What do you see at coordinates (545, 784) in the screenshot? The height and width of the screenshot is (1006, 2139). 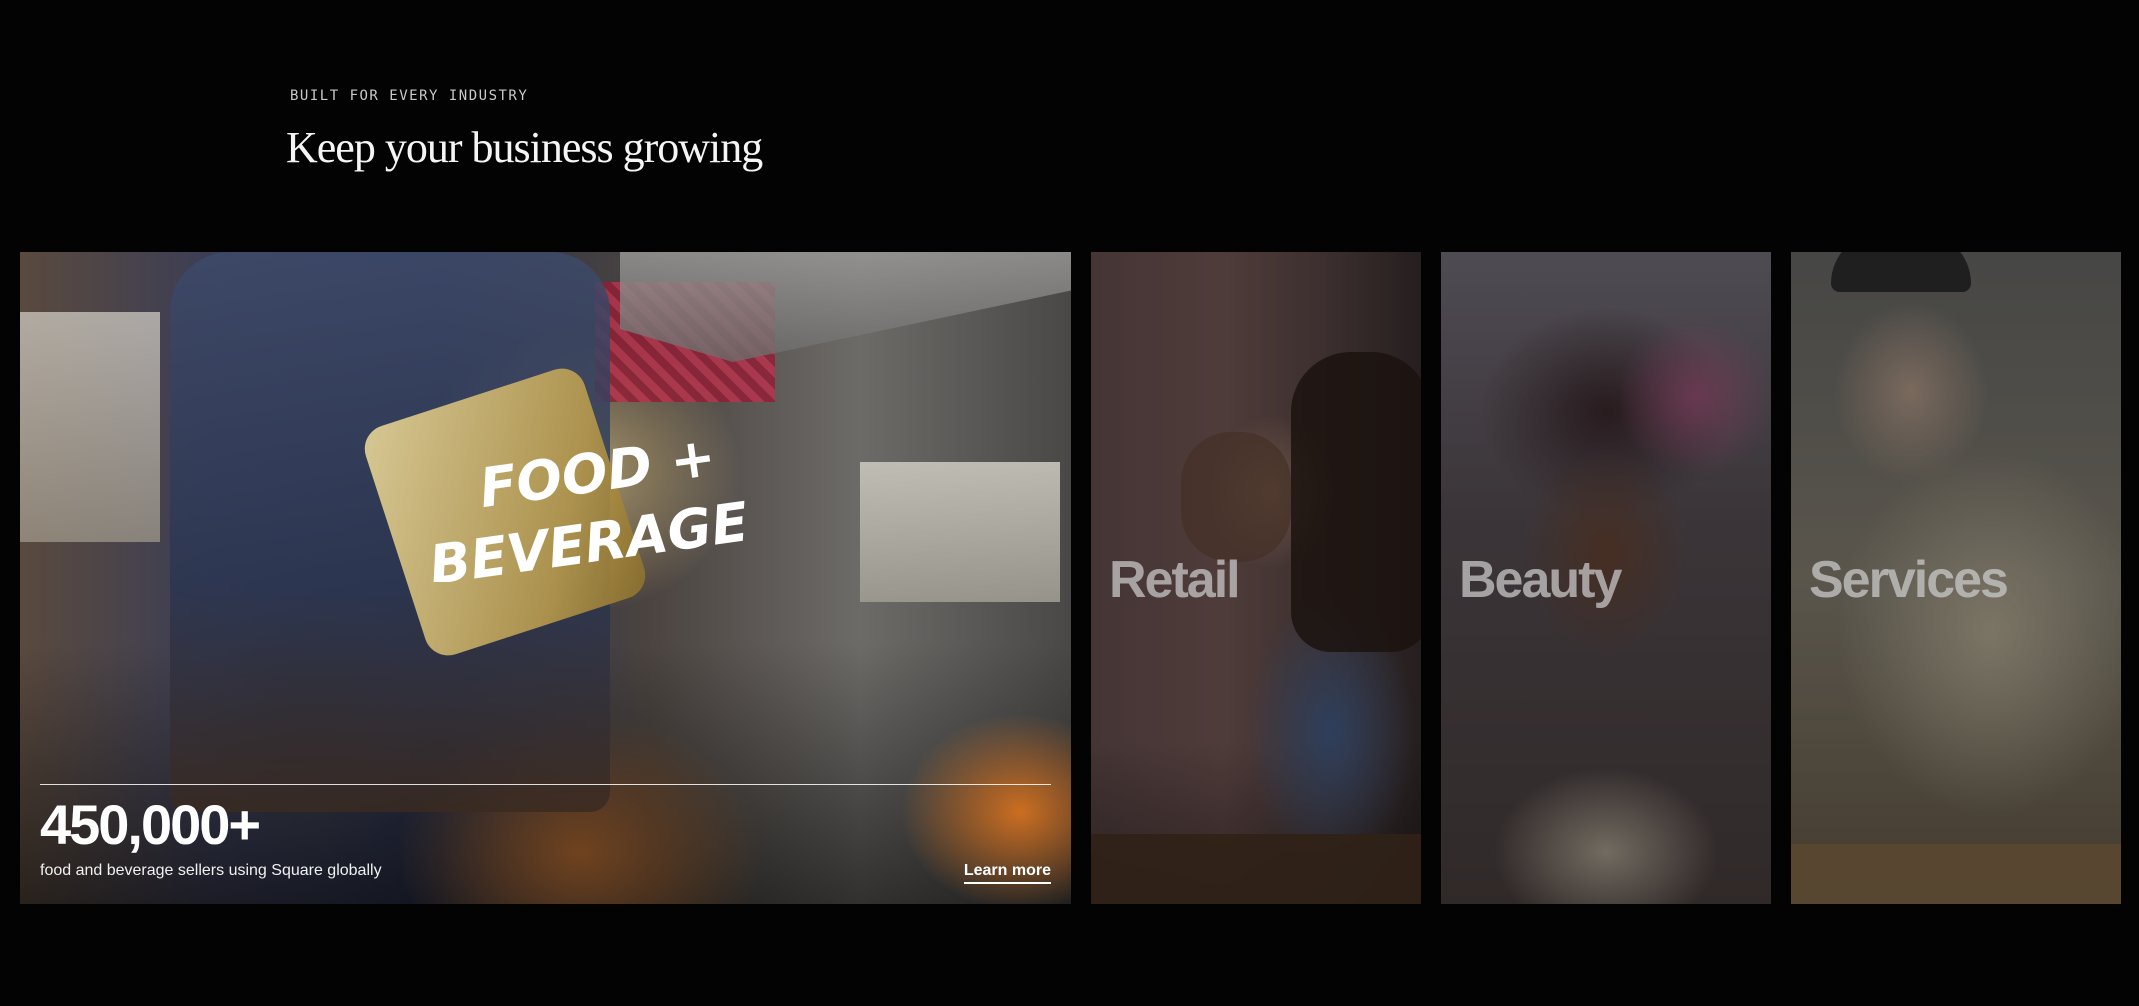 I see `card-divider` at bounding box center [545, 784].